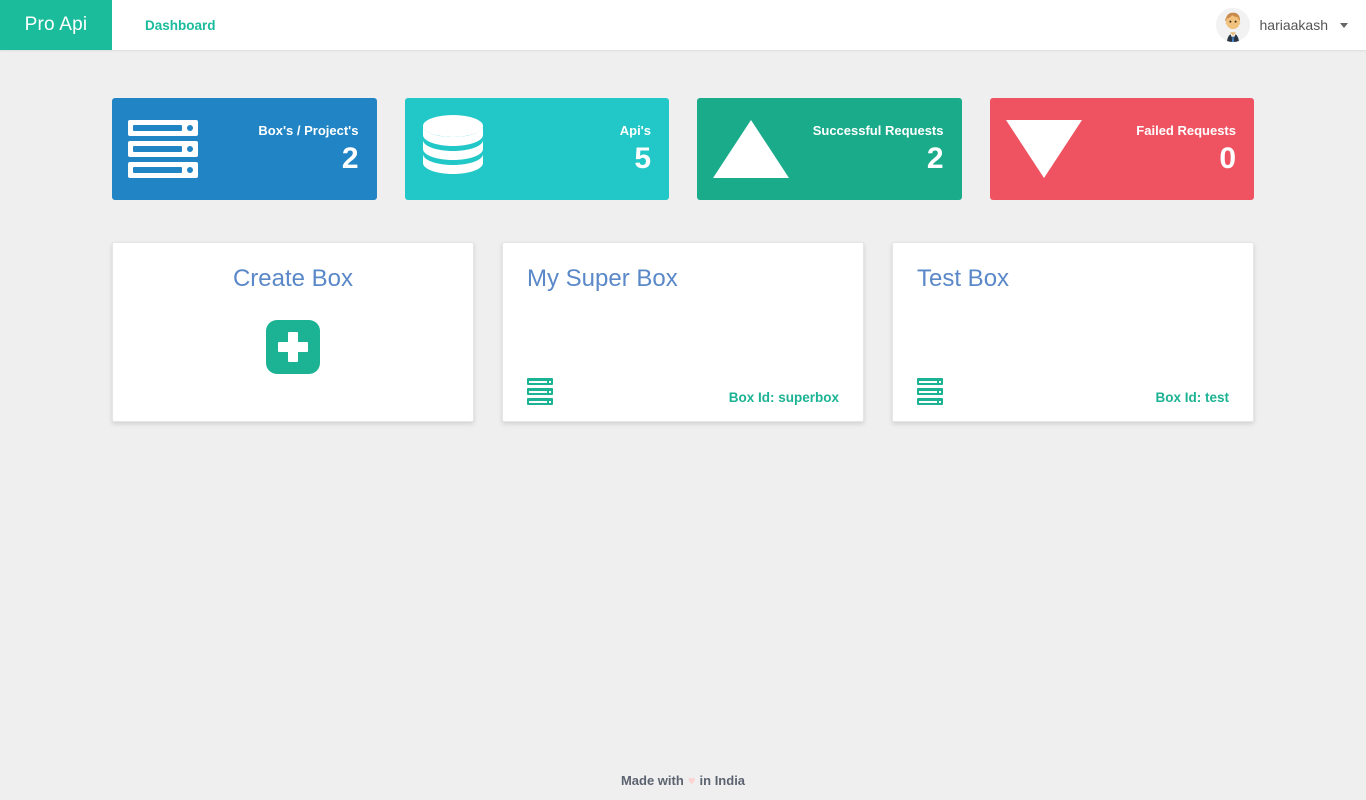 The width and height of the screenshot is (1366, 800). Describe the element at coordinates (683, 25) in the screenshot. I see `top-navbar: Pro Api Dashboard hariaakash` at that location.